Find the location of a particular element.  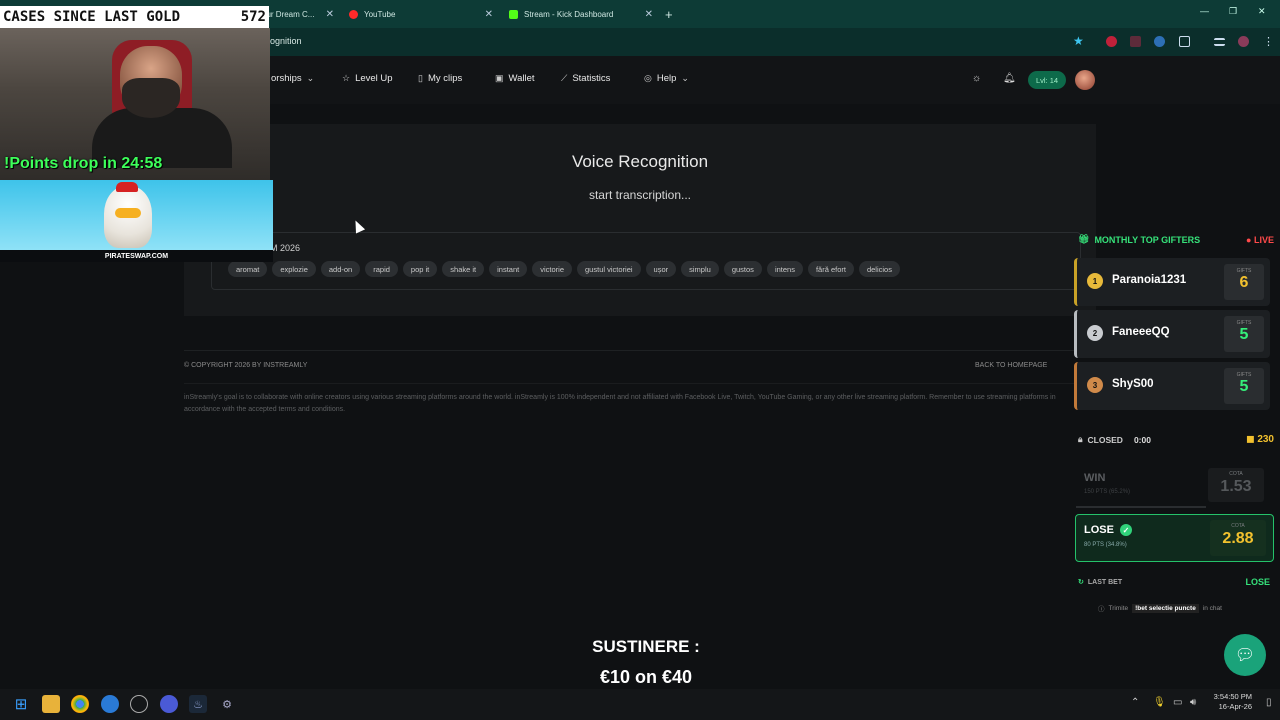

theme-toggle-icon: ☼ is located at coordinates (976, 78).